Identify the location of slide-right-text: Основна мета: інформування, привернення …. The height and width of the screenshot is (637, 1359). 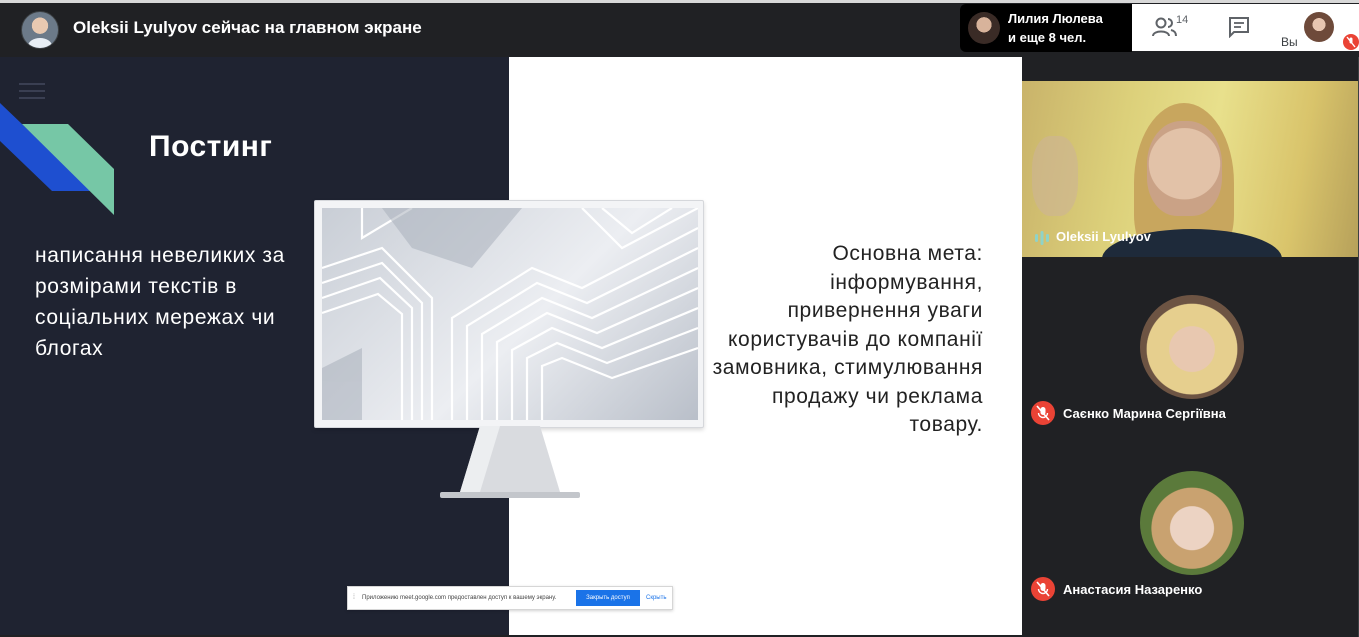
(847, 339).